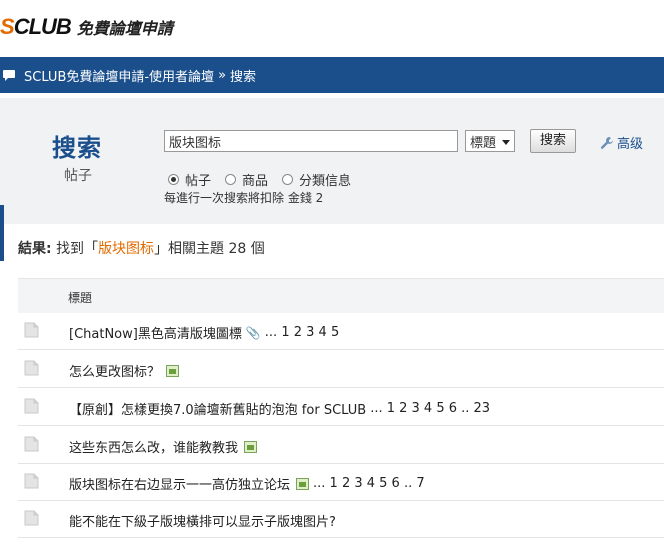 The image size is (664, 544). I want to click on site-logo: SCLUB 免費論壇申請, so click(86, 27).